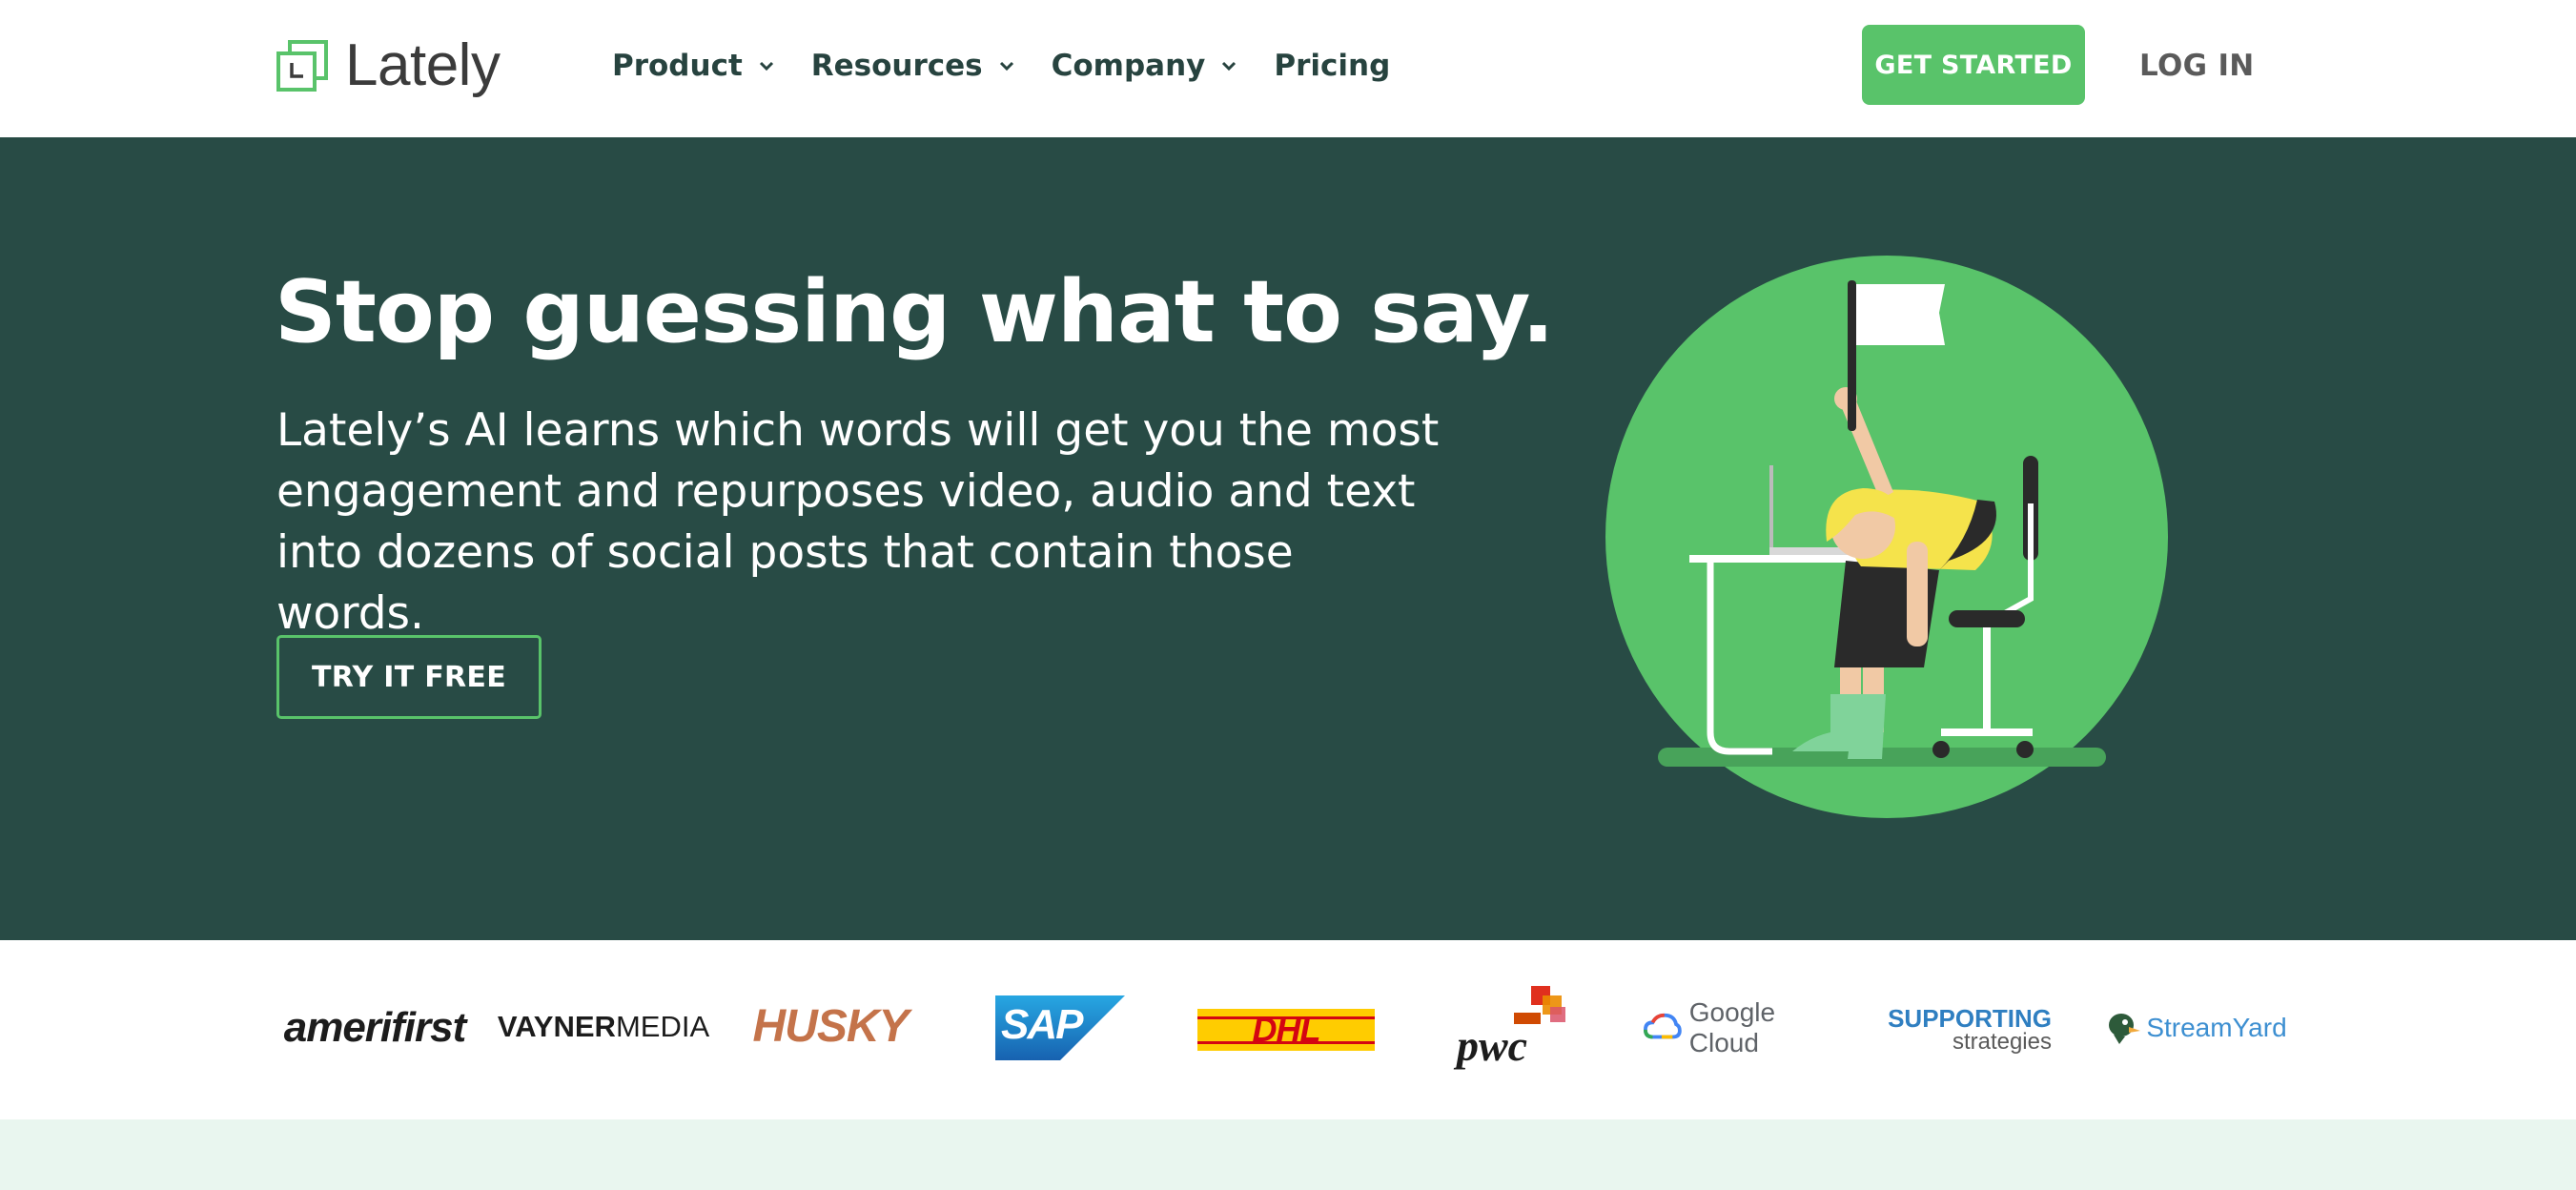 The width and height of the screenshot is (2576, 1190). I want to click on nav-resources: Resources, so click(913, 66).